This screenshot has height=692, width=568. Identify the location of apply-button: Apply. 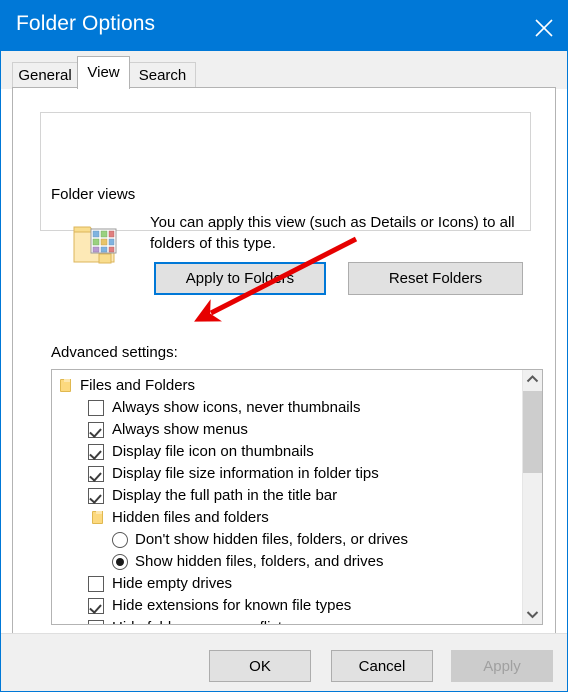
(502, 666).